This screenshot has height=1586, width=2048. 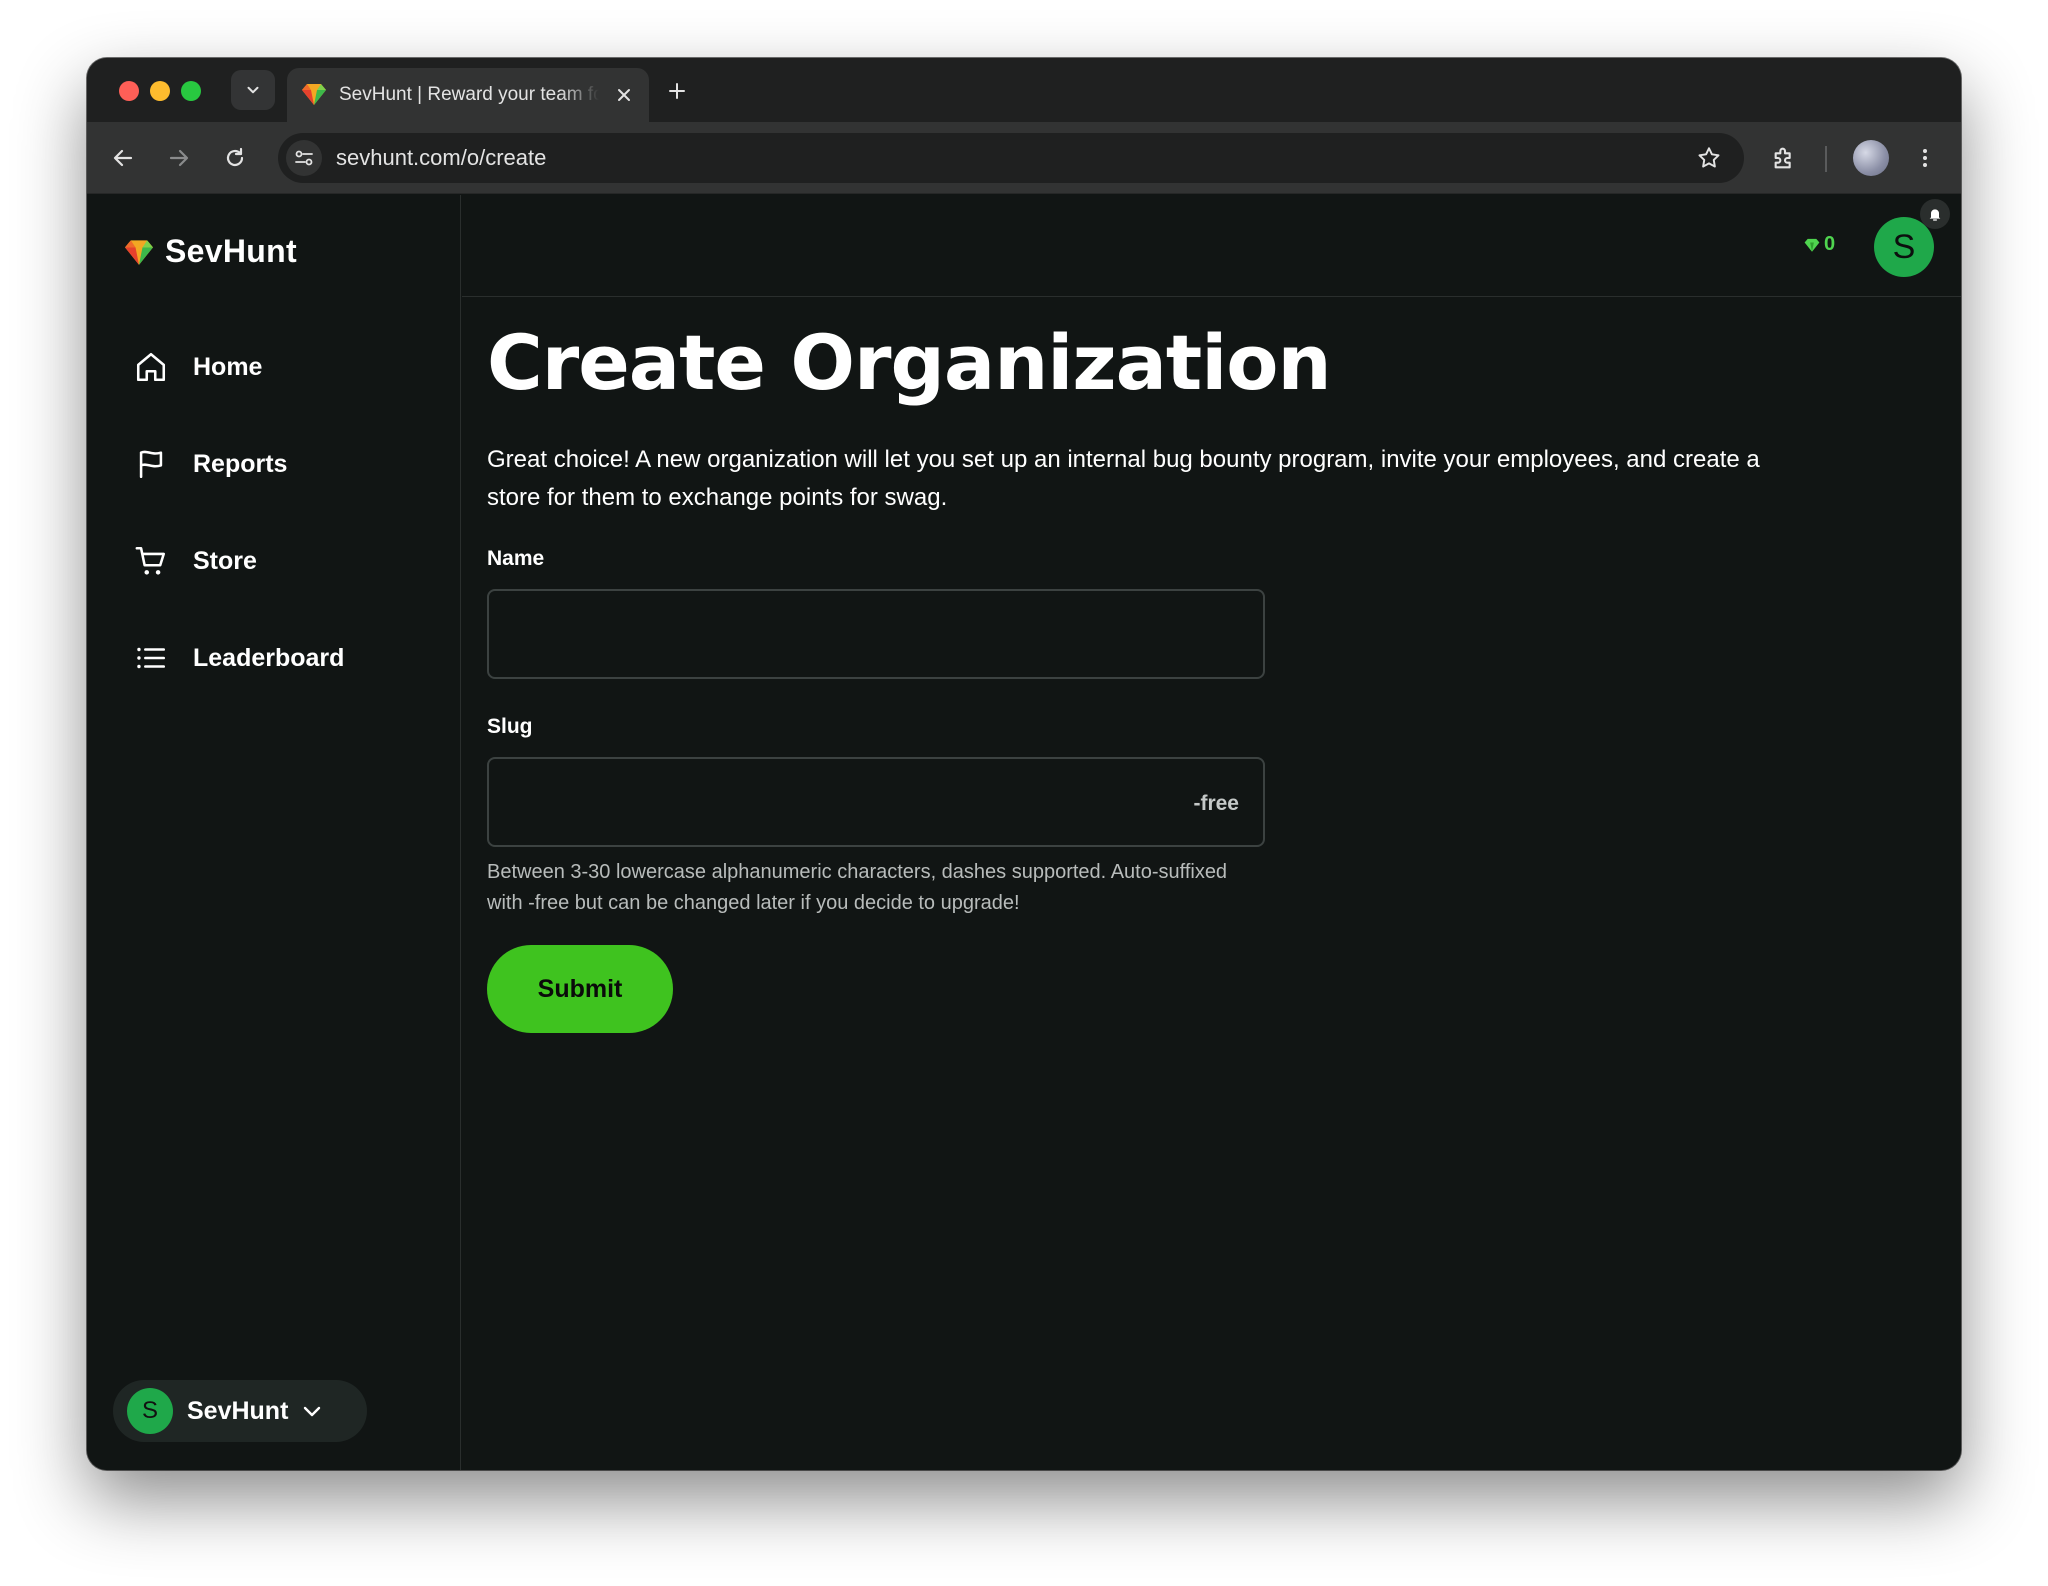 What do you see at coordinates (151, 367) in the screenshot?
I see `home-icon` at bounding box center [151, 367].